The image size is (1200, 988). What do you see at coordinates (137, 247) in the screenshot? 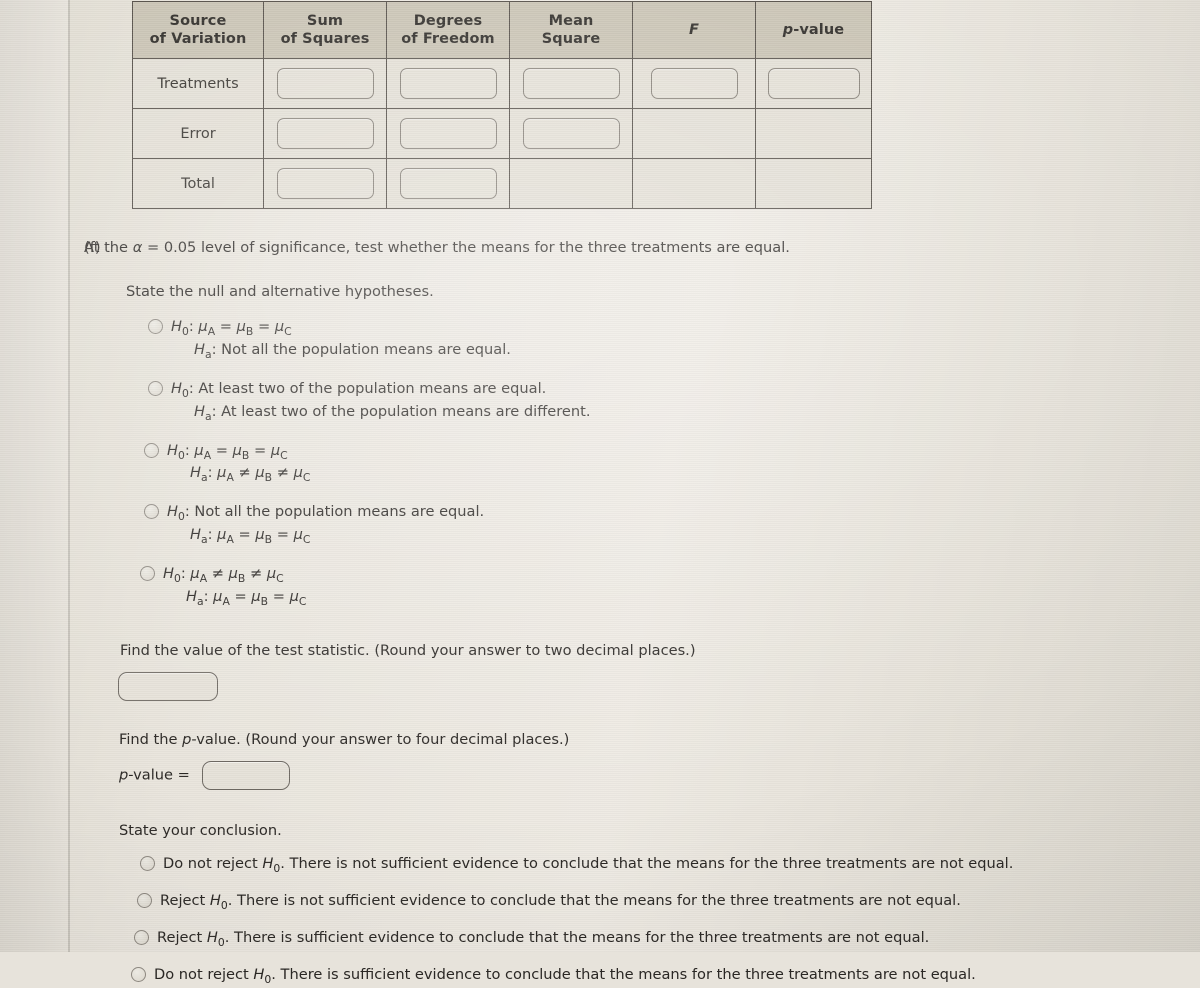
I see `alpha-symbol: α` at bounding box center [137, 247].